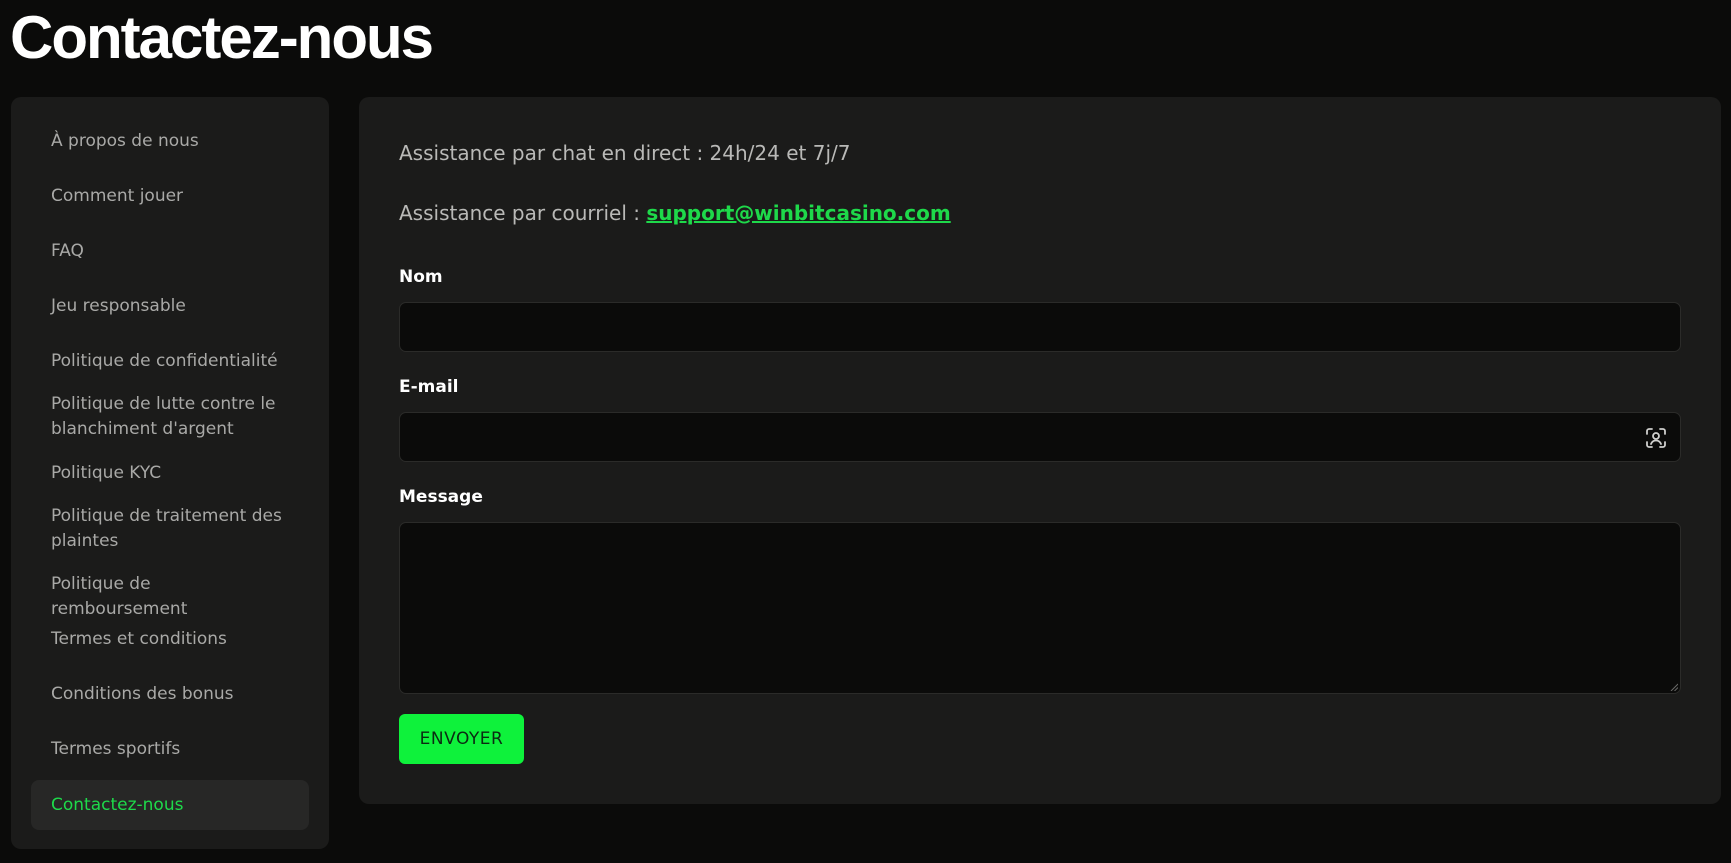 The height and width of the screenshot is (863, 1731). What do you see at coordinates (1656, 438) in the screenshot?
I see `contact-card-icon` at bounding box center [1656, 438].